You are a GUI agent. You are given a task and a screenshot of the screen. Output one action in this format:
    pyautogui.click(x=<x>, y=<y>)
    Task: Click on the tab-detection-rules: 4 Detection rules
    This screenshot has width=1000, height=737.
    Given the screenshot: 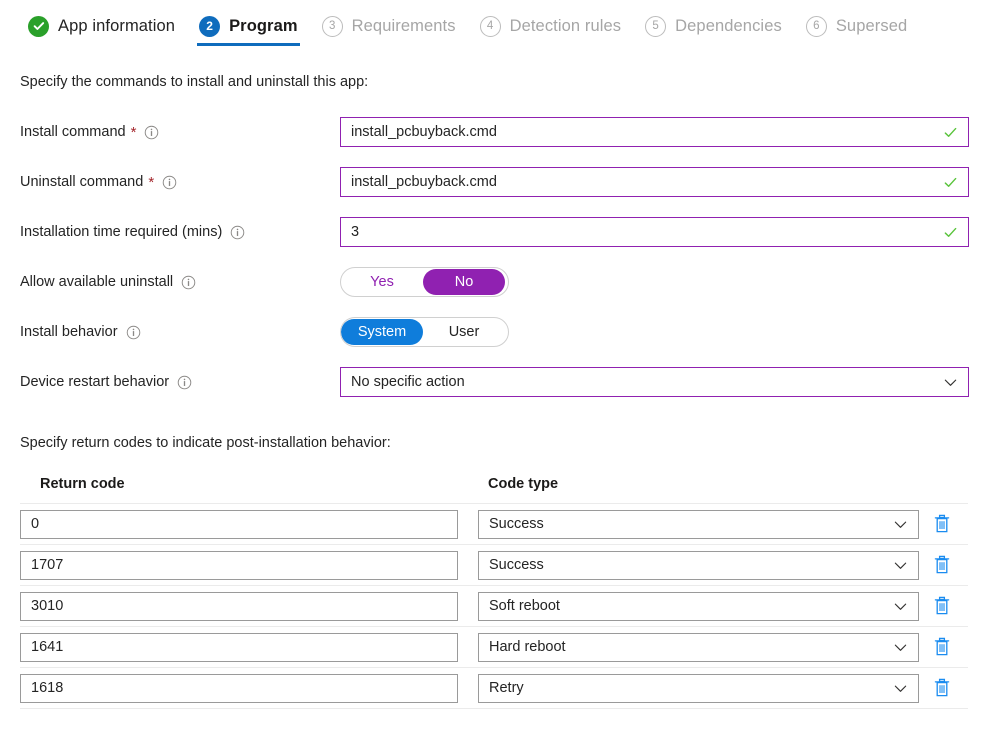 What is the action you would take?
    pyautogui.click(x=551, y=26)
    